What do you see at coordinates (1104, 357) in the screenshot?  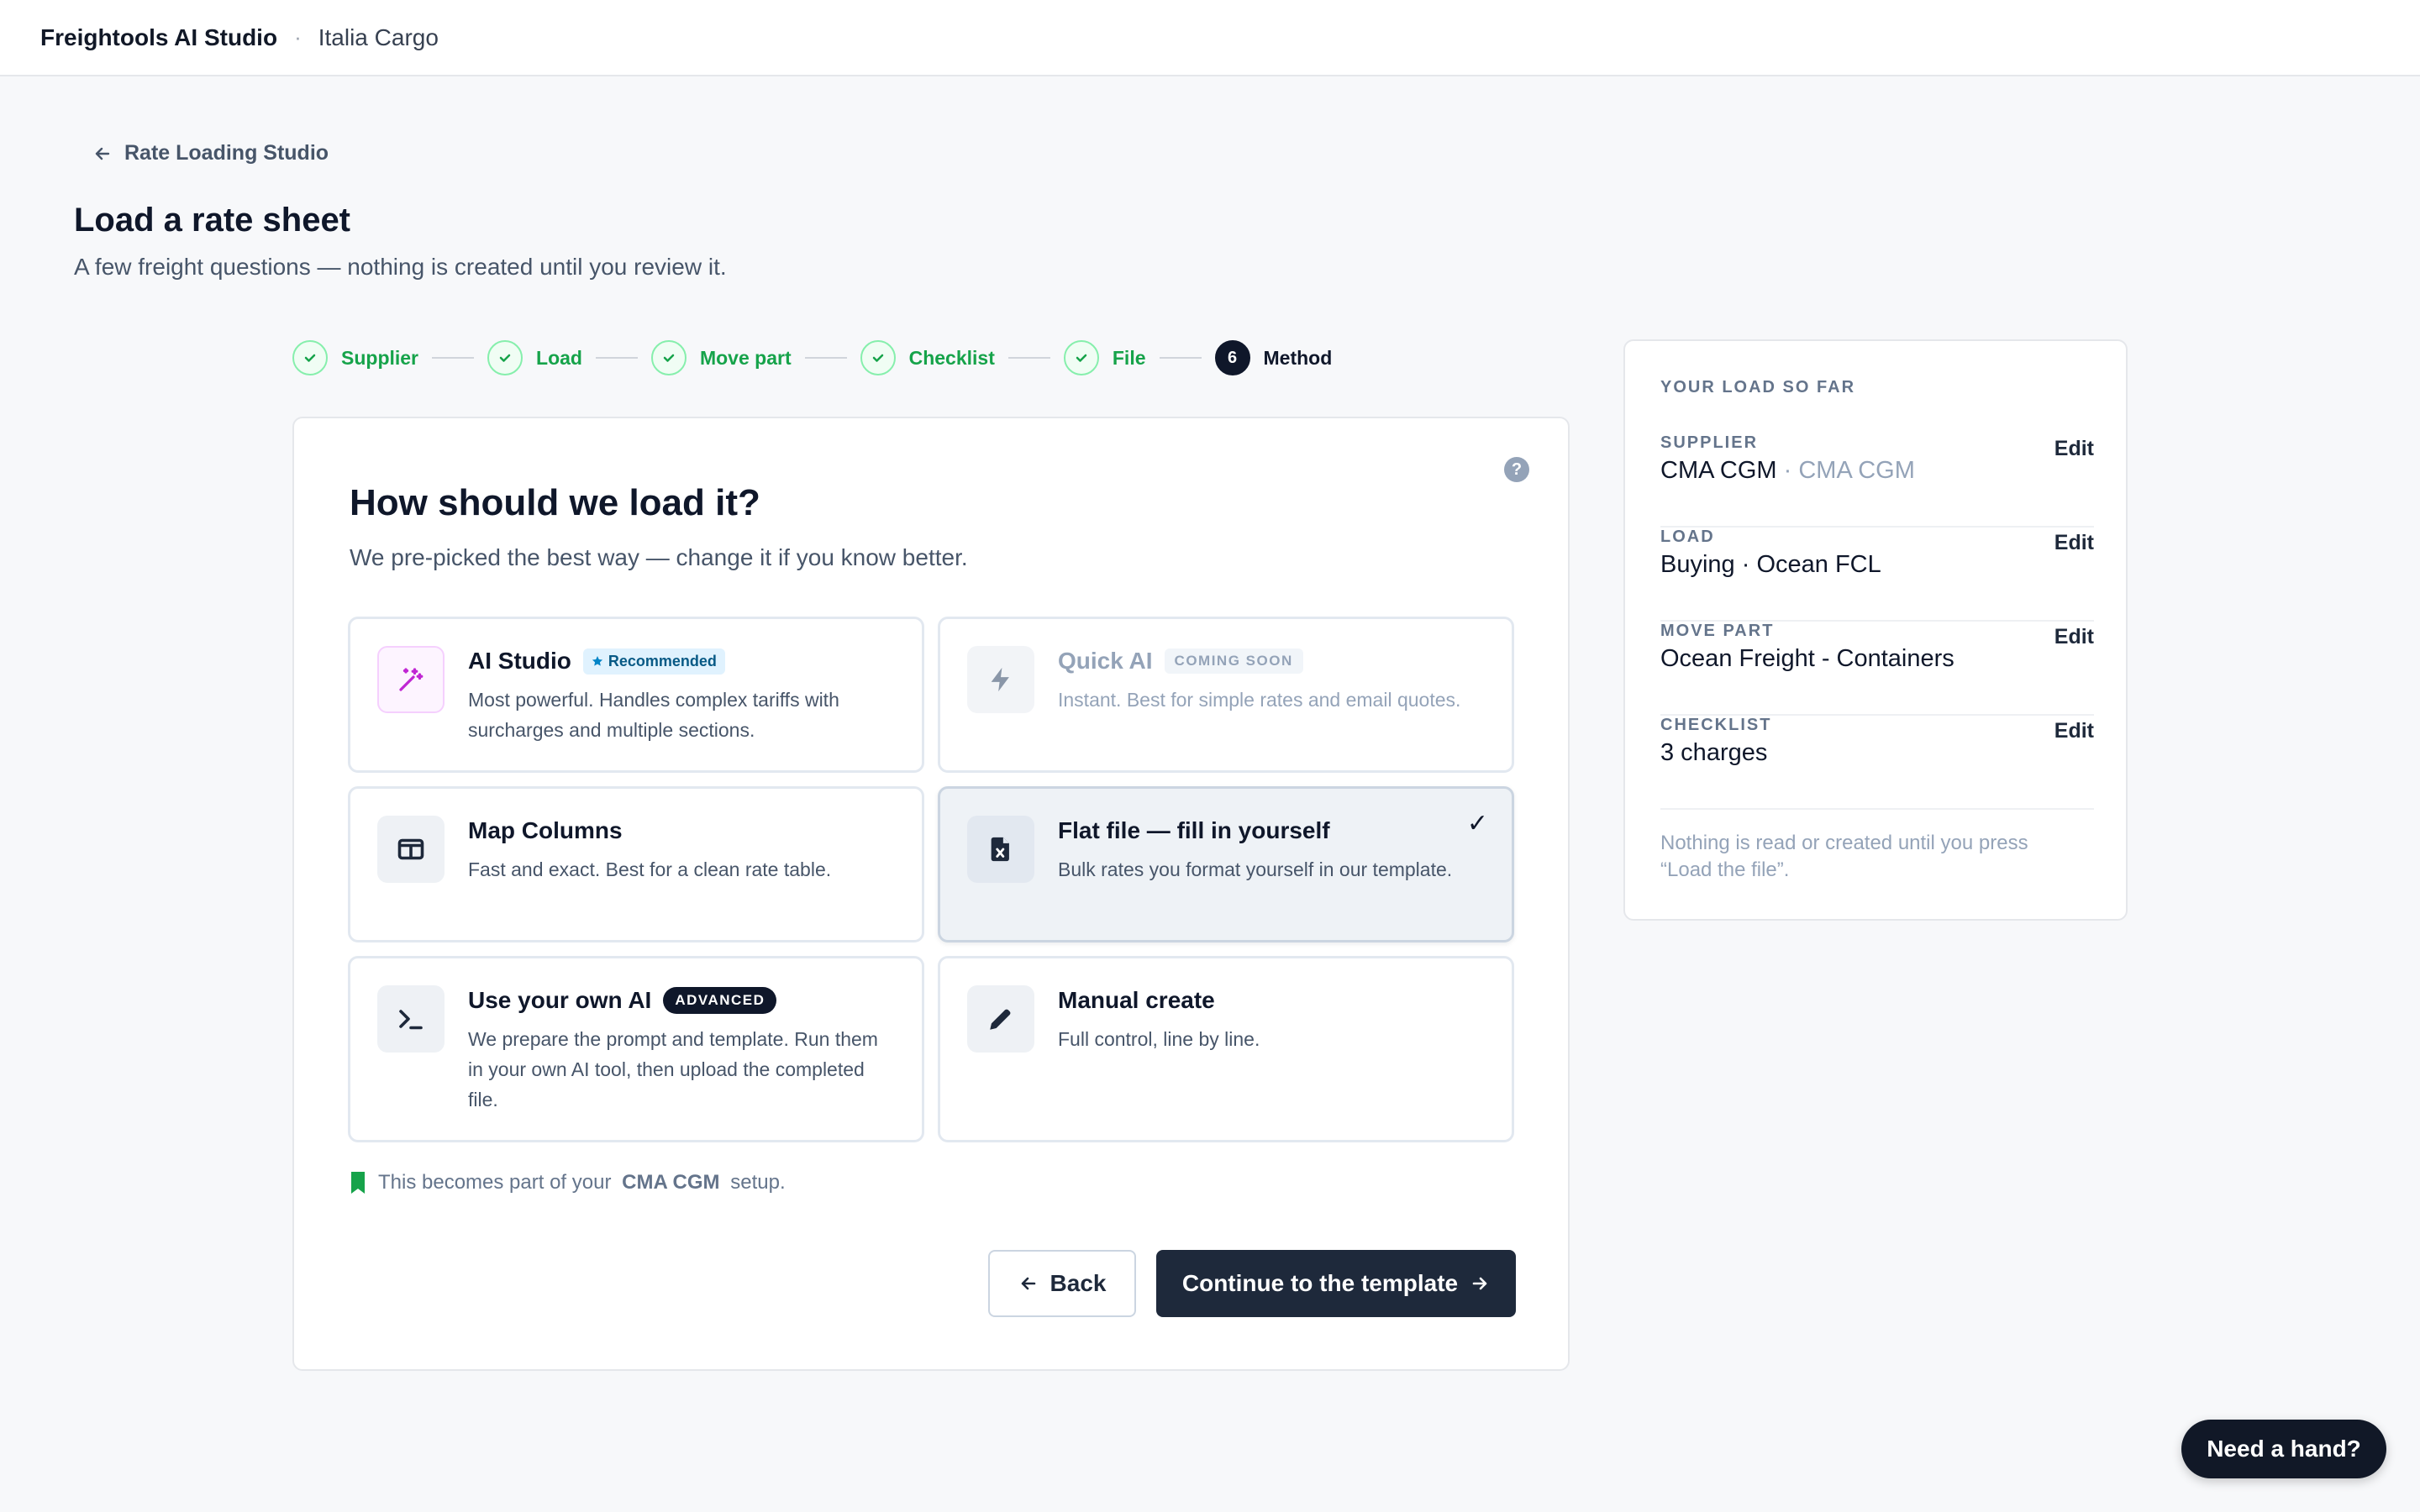 I see `step-file: File` at bounding box center [1104, 357].